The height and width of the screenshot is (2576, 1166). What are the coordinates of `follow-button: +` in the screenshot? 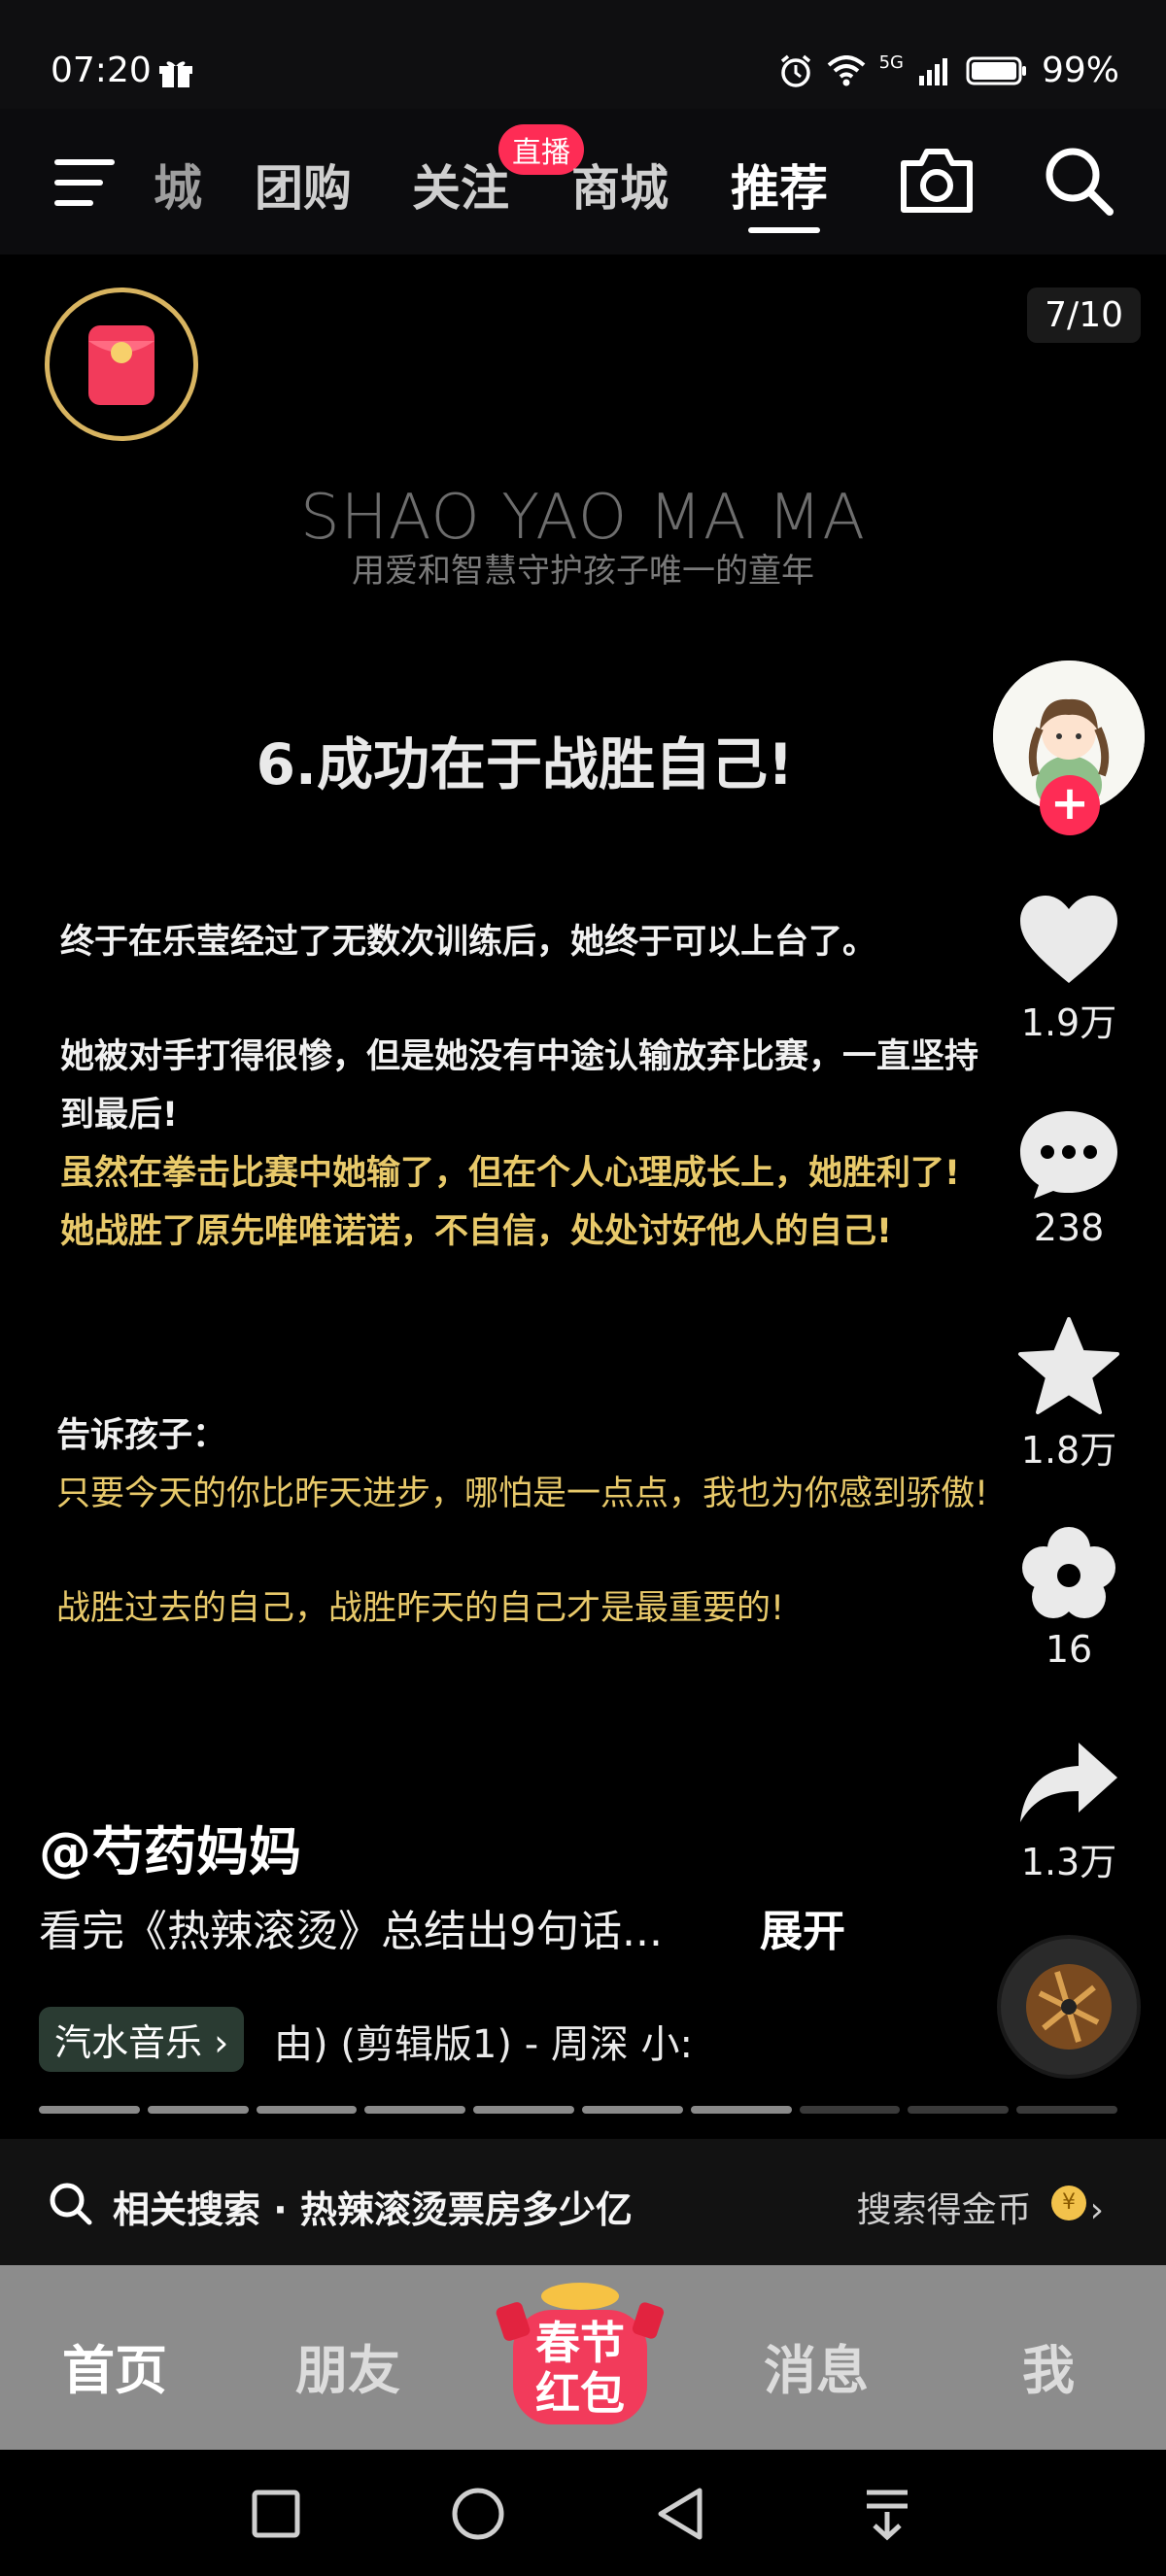 It's located at (1070, 805).